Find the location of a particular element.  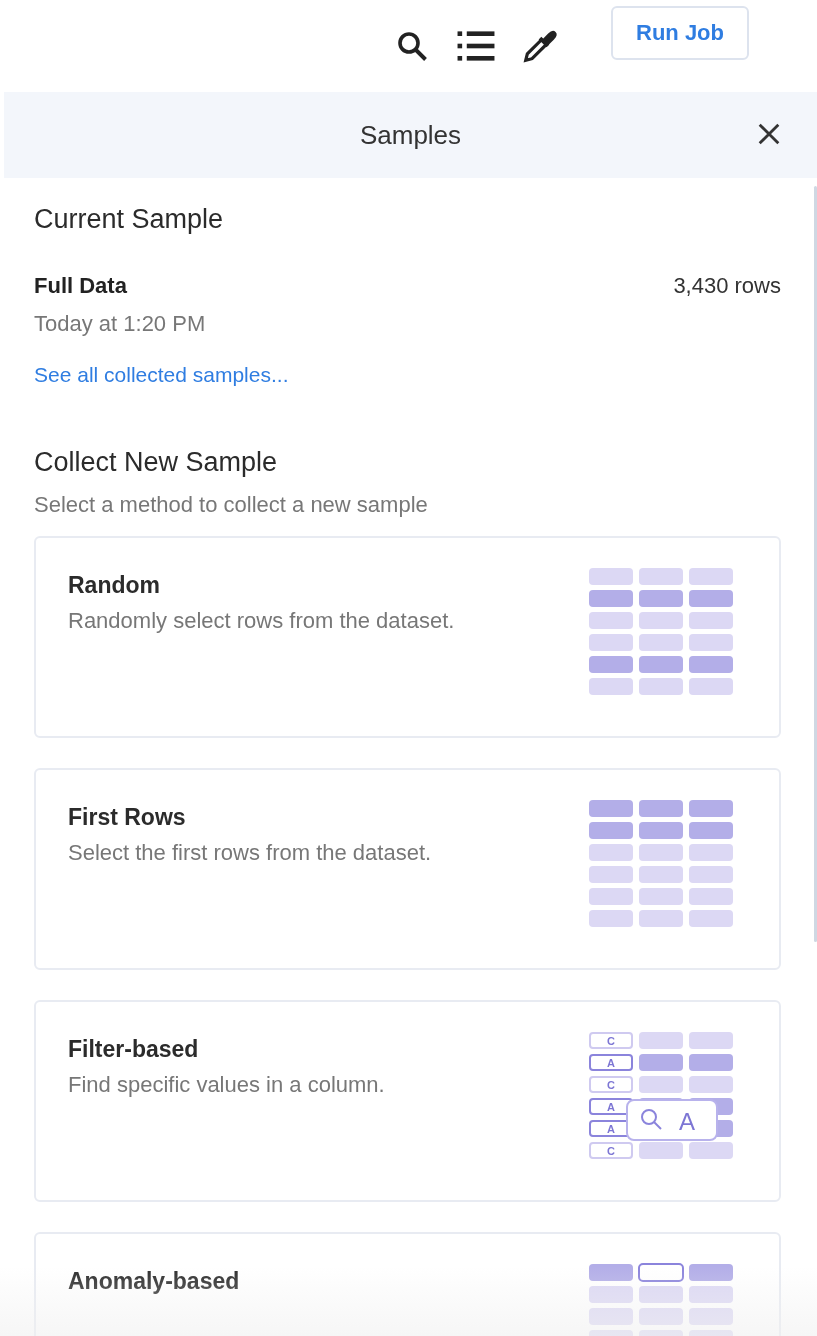

section-heading: Collect New Sample is located at coordinates (156, 462).